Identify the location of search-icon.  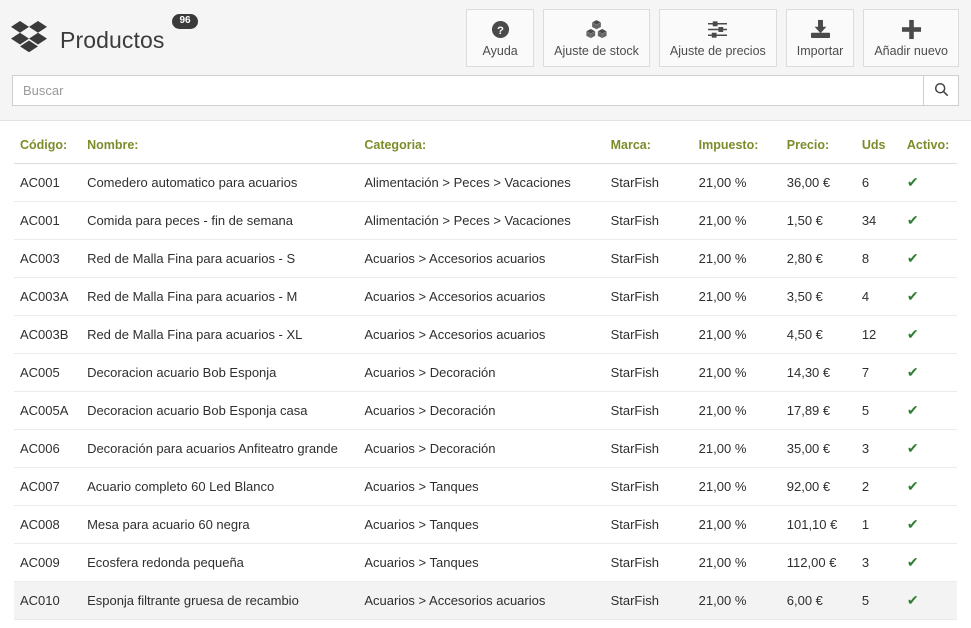
(941, 91).